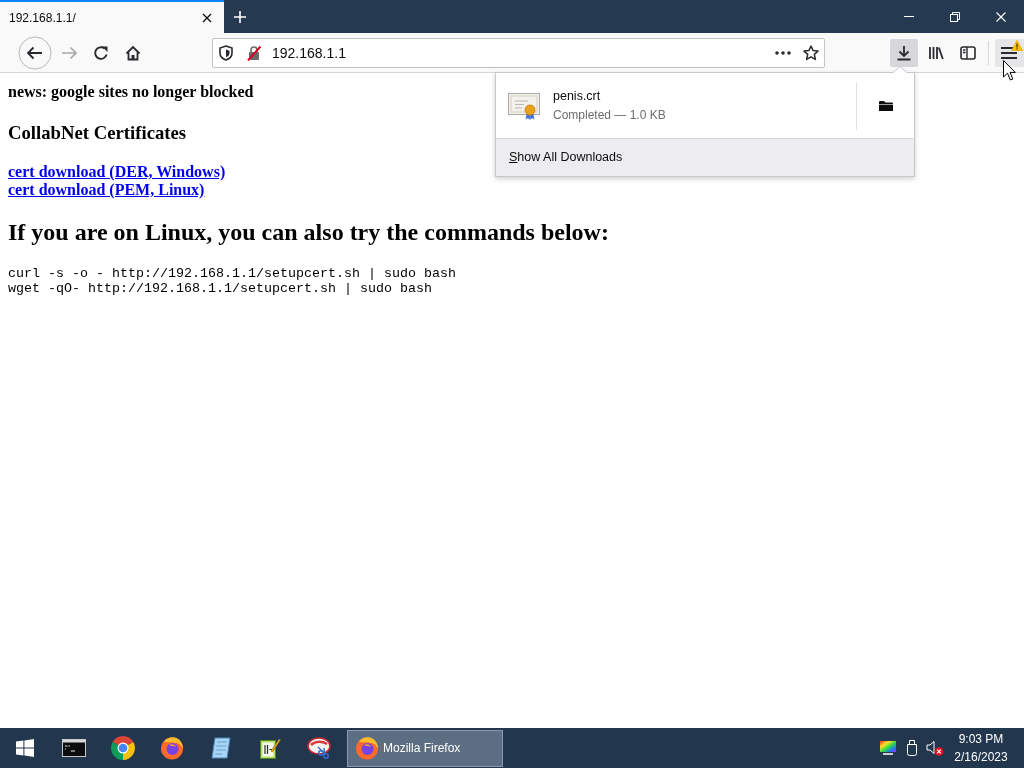  I want to click on bookmark-star-icon, so click(811, 52).